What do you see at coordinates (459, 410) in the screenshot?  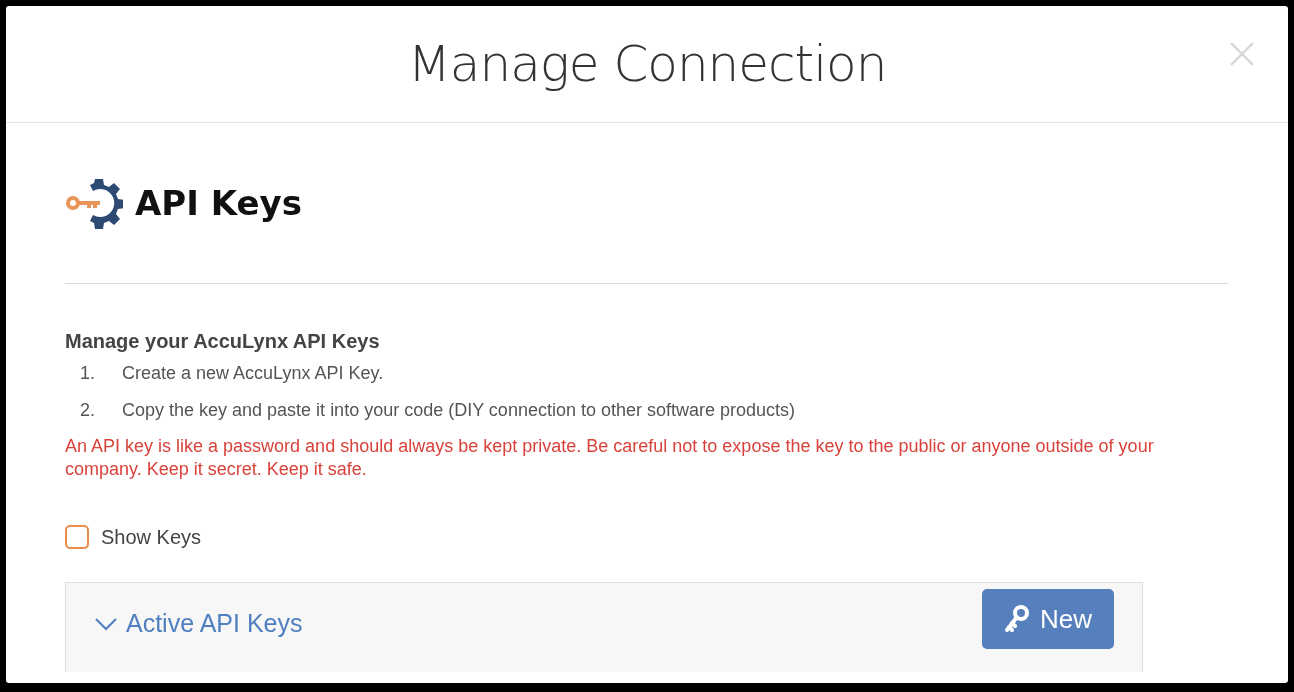 I see `step-text: Copy the key and paste it into your code (DIY connection to other software products)` at bounding box center [459, 410].